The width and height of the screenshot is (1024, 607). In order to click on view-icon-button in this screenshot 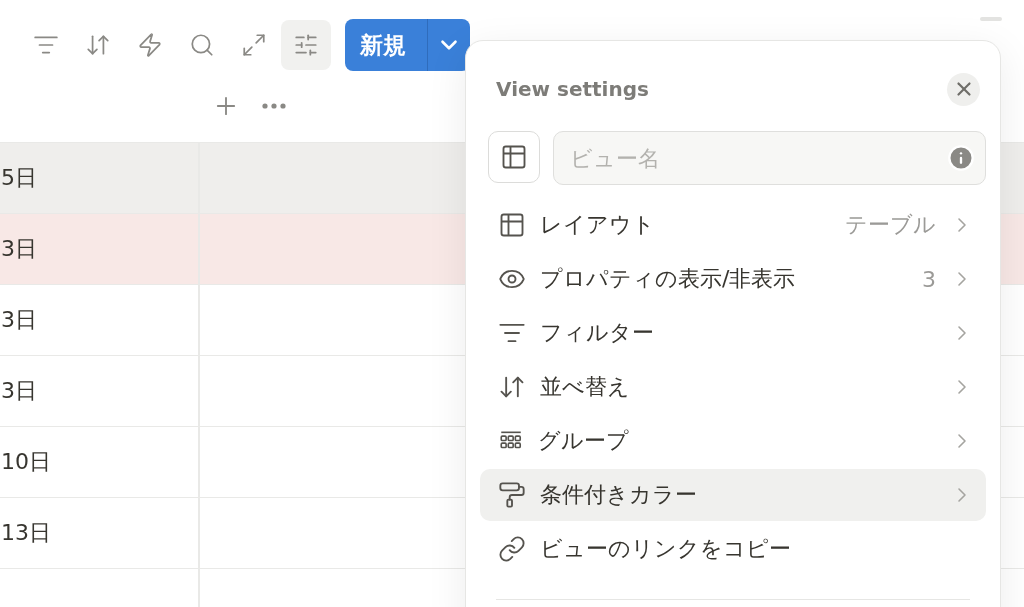, I will do `click(514, 157)`.